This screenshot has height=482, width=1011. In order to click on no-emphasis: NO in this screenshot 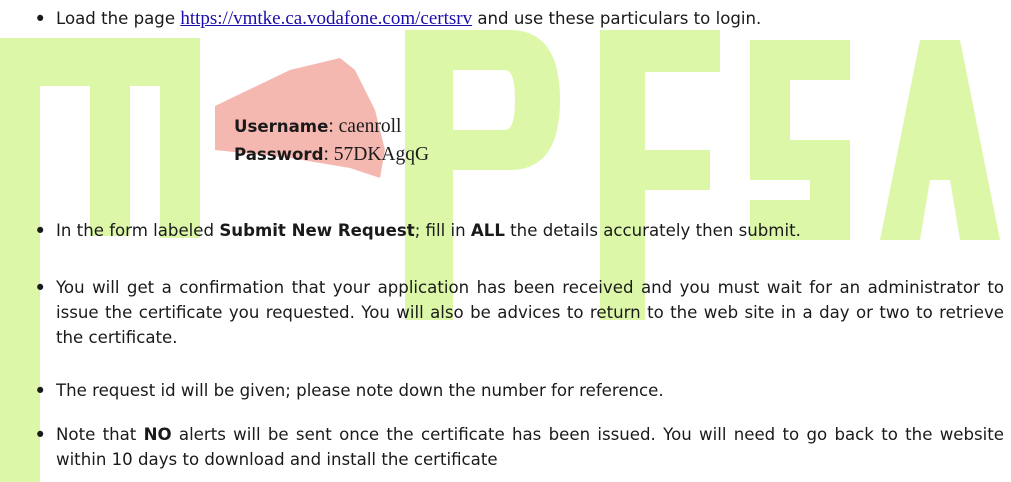, I will do `click(157, 434)`.